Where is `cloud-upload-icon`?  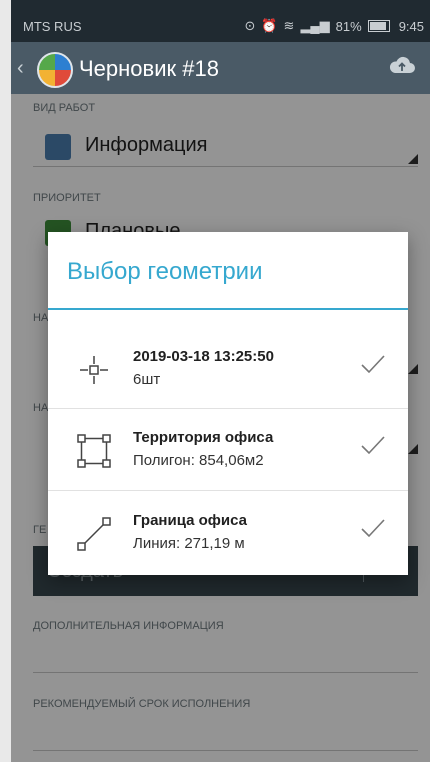
cloud-upload-icon is located at coordinates (402, 65).